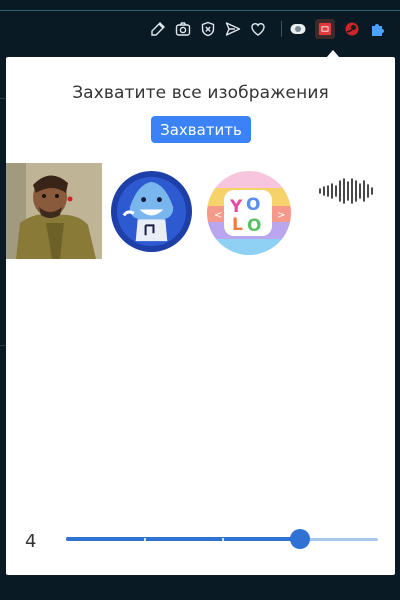 Image resolution: width=400 pixels, height=600 pixels. Describe the element at coordinates (31, 541) in the screenshot. I see `slider-value-label: 4` at that location.